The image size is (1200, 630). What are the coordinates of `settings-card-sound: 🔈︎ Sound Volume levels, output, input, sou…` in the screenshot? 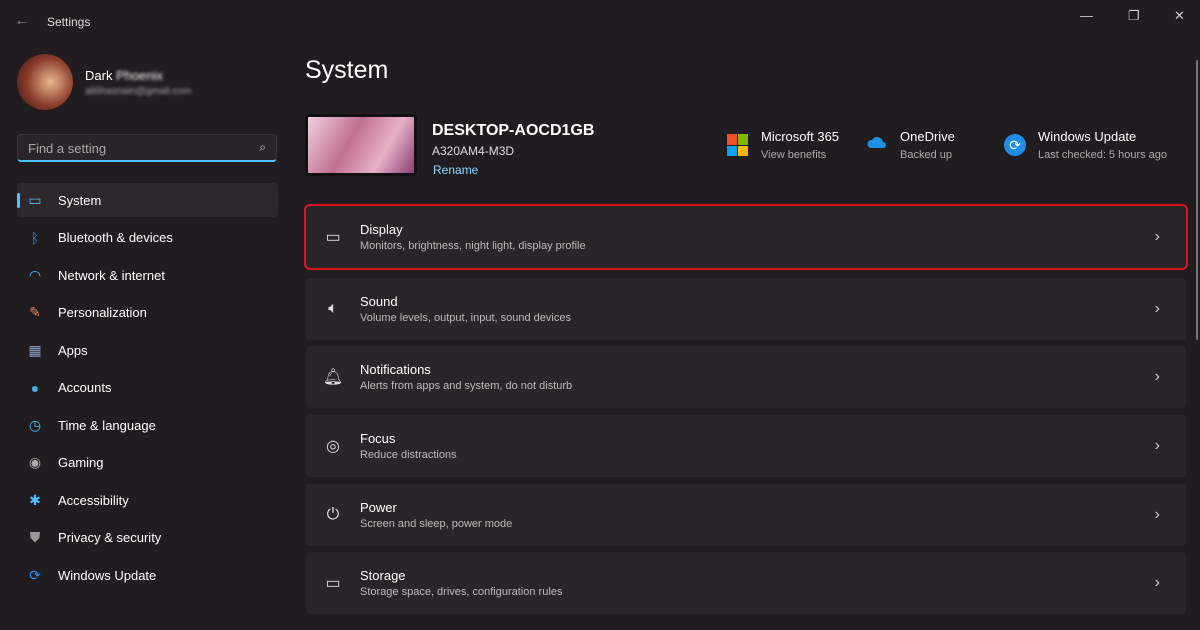 It's located at (746, 309).